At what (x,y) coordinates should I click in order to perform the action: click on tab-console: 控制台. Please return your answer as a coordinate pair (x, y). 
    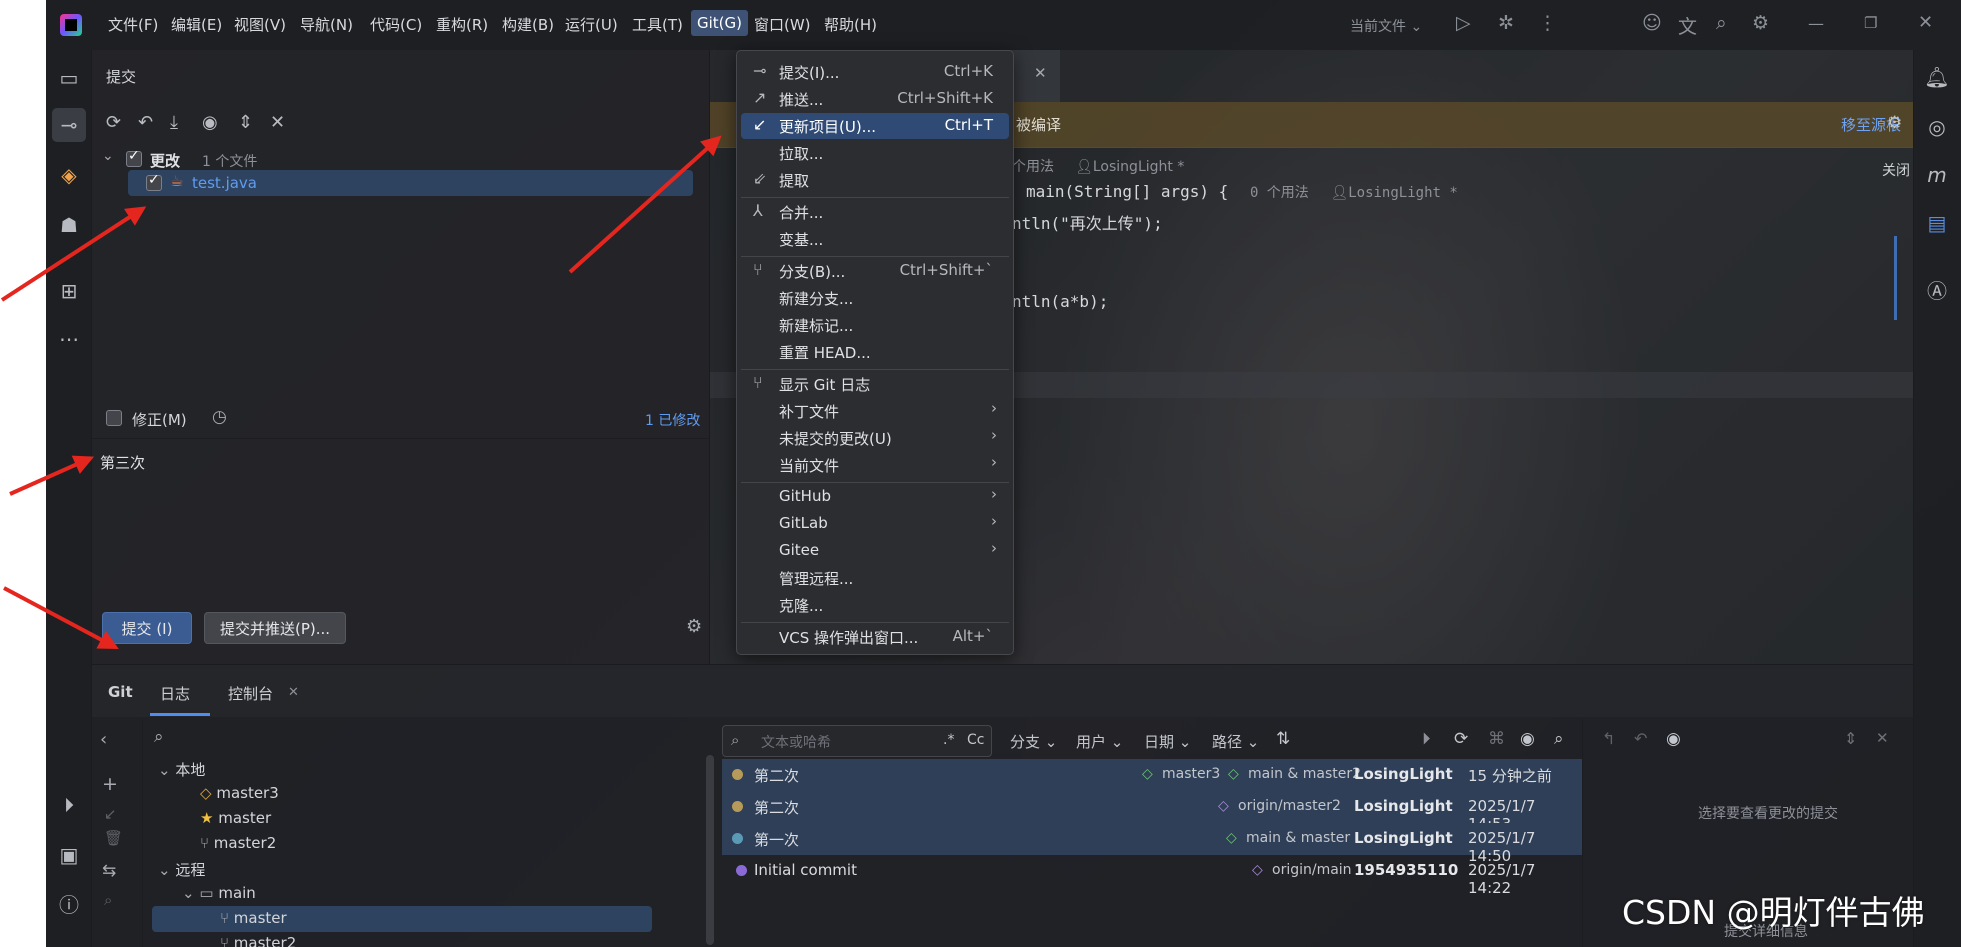
    Looking at the image, I should click on (250, 693).